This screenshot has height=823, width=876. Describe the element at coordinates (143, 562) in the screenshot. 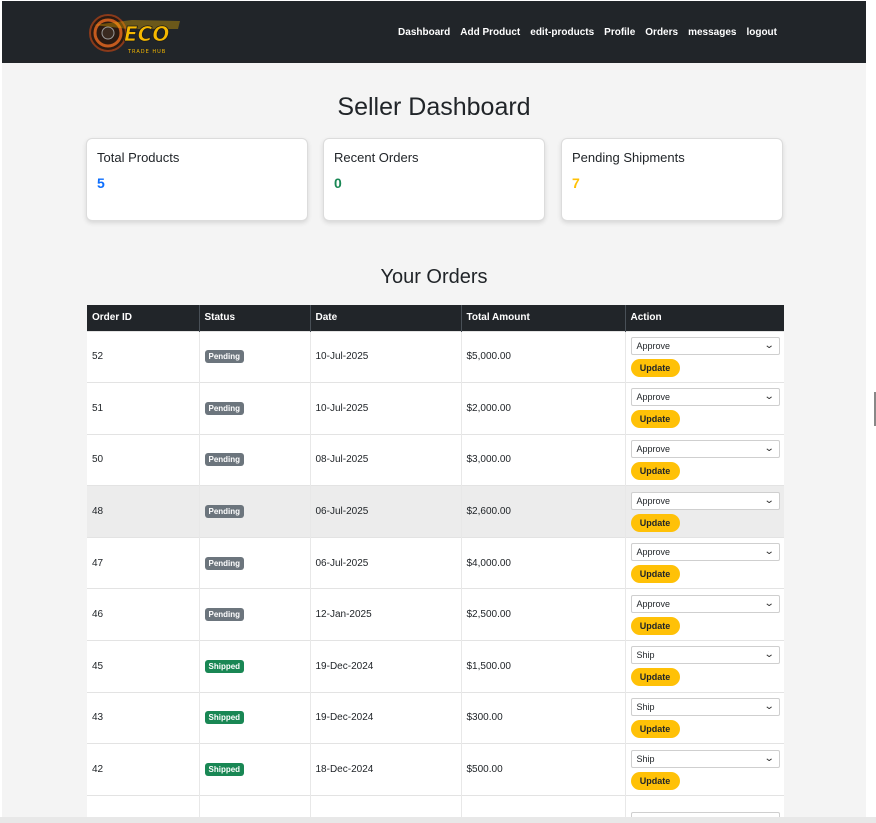

I see `order-id-cell: 47` at that location.